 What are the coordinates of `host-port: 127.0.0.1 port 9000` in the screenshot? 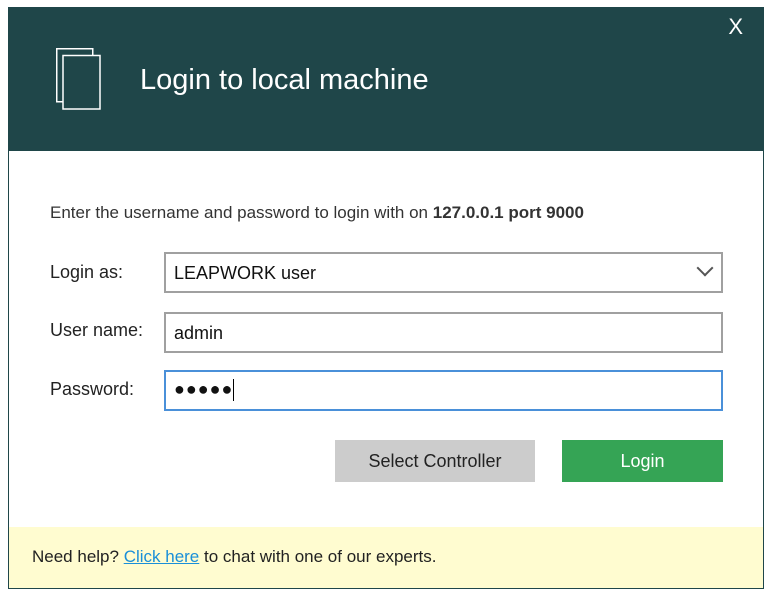 It's located at (508, 212).